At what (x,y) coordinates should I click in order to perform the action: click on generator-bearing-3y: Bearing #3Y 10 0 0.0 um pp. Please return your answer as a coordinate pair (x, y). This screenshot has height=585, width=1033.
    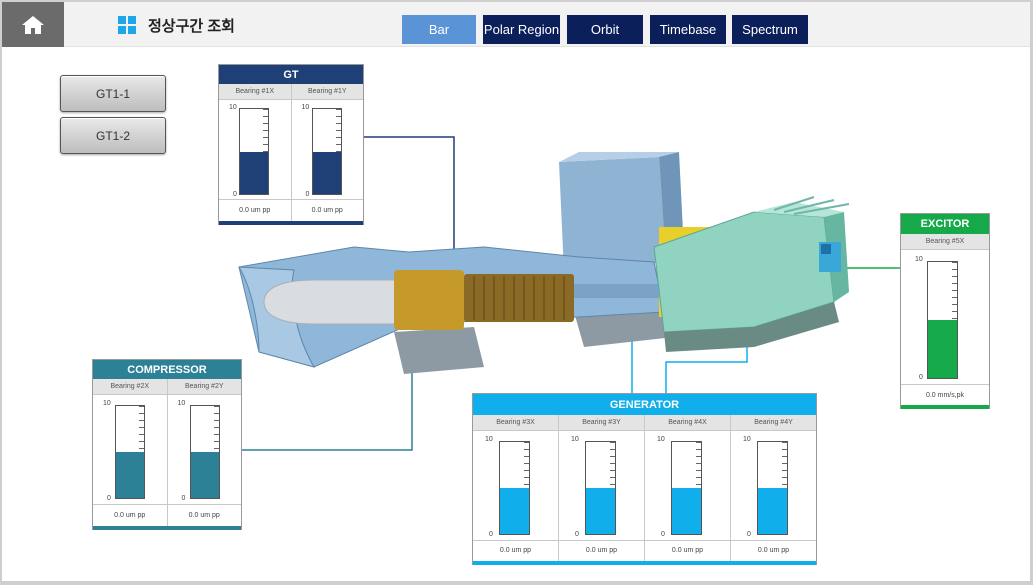
    Looking at the image, I should click on (602, 488).